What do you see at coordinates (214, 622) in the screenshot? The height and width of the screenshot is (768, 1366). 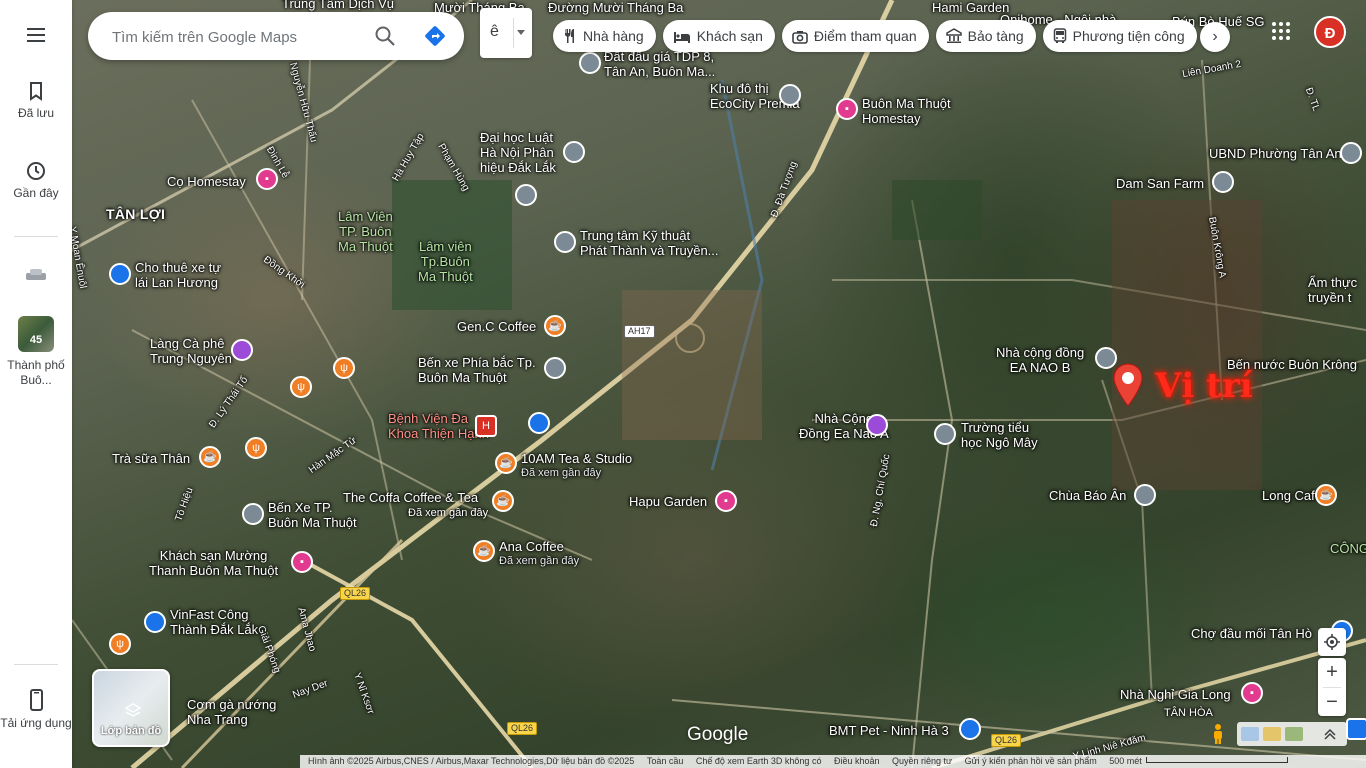 I see `place-label: VinFast Công Thành Đắk Lắk` at bounding box center [214, 622].